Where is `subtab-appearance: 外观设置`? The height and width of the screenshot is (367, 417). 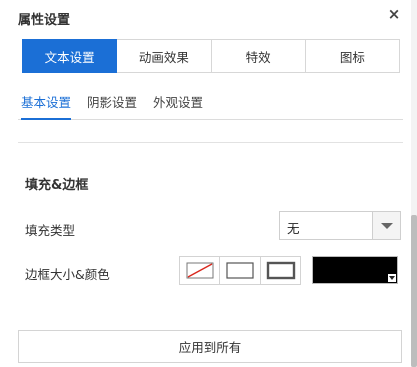 subtab-appearance: 外观设置 is located at coordinates (178, 105).